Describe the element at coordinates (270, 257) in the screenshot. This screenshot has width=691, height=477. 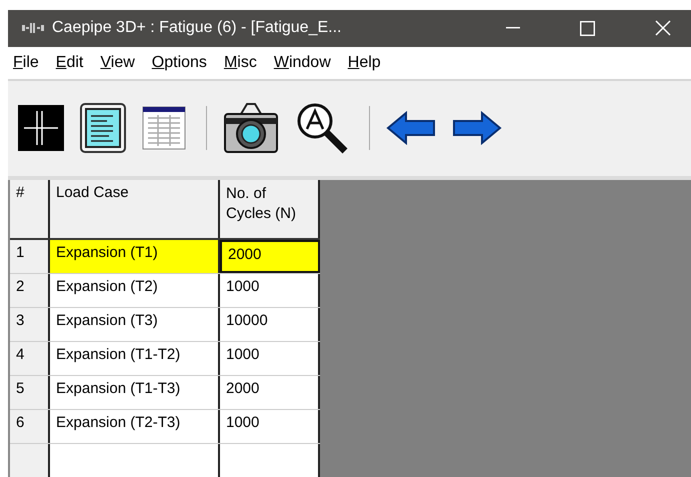
I see `table-cell: 2000` at that location.